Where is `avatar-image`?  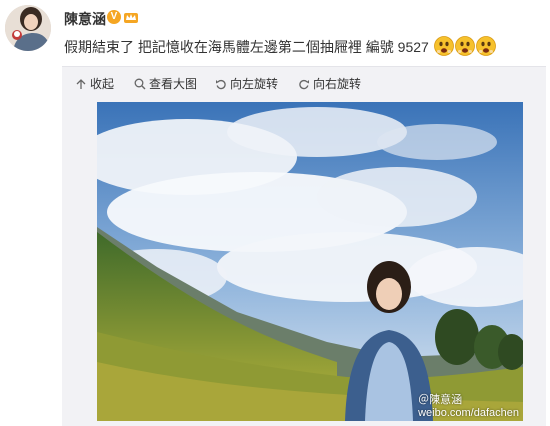 avatar-image is located at coordinates (28, 28).